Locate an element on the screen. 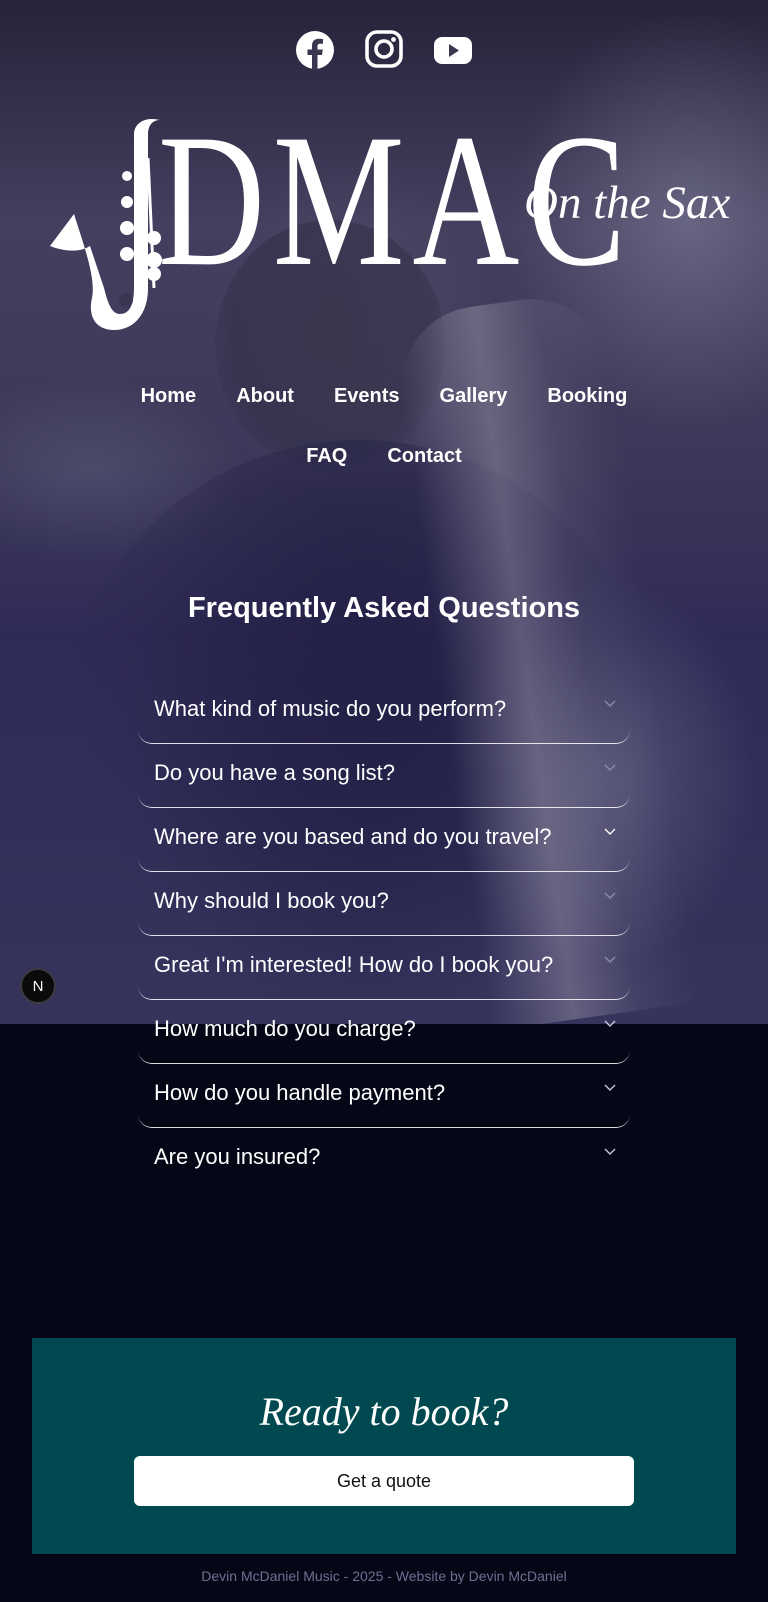 This screenshot has width=768, height=1602. faq-item: Do you have a song list? is located at coordinates (384, 776).